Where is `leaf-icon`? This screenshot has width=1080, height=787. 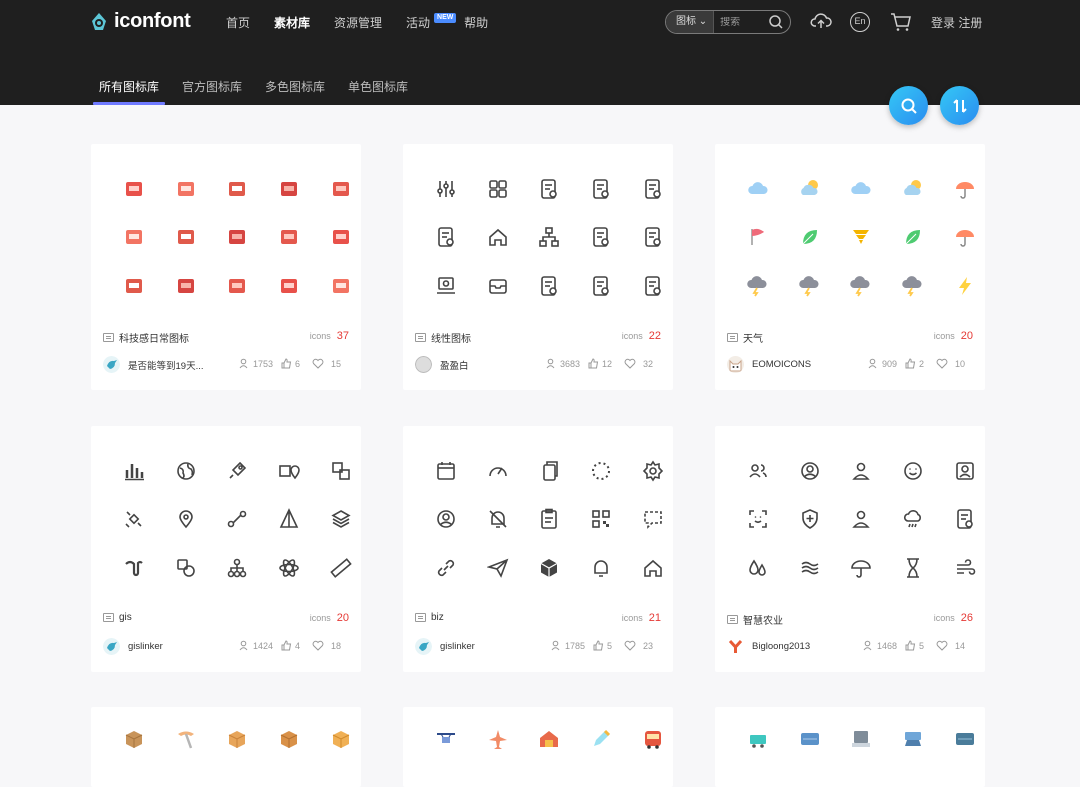
leaf-icon is located at coordinates (810, 237).